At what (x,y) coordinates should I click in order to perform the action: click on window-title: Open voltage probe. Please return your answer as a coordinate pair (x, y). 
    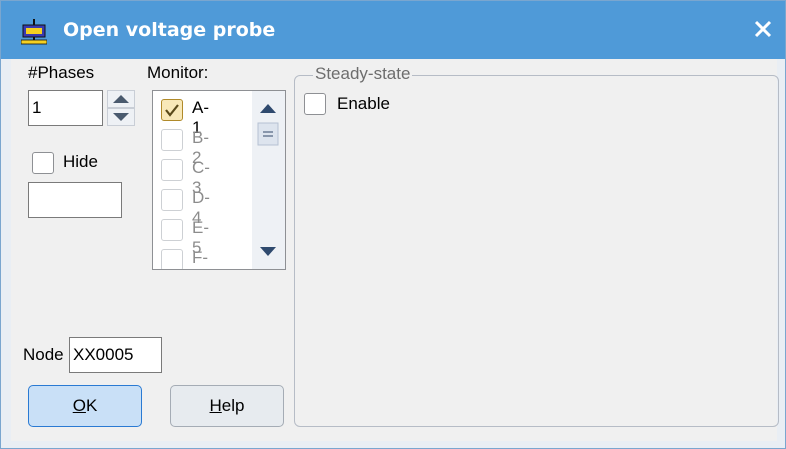
    Looking at the image, I should click on (169, 30).